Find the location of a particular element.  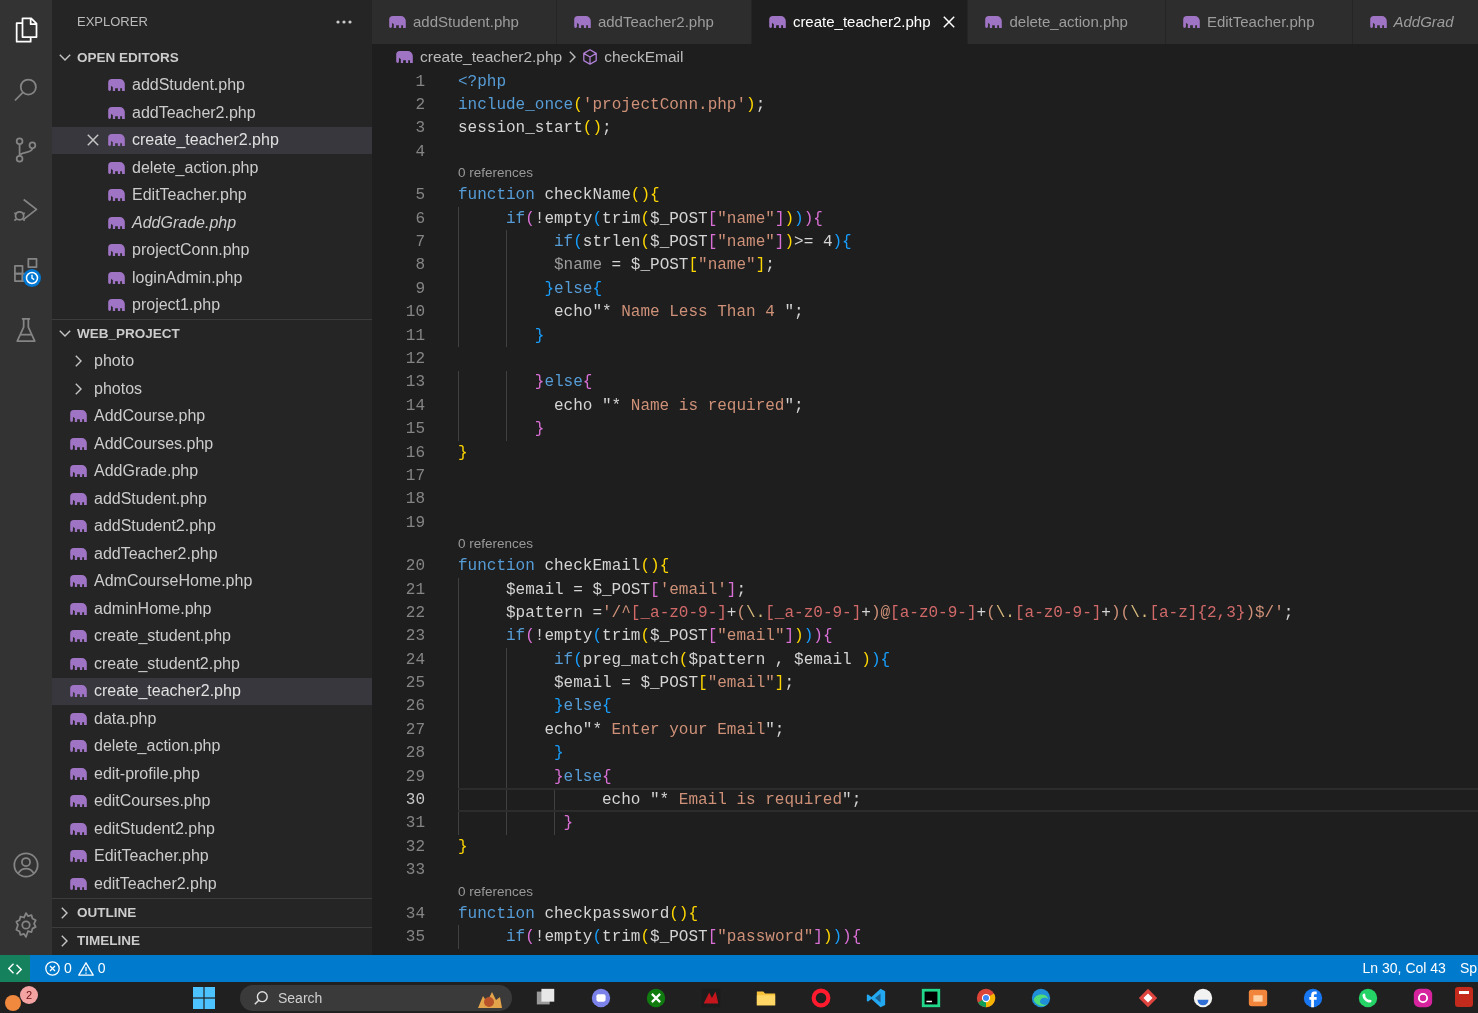

line-number: 3 is located at coordinates (420, 129).